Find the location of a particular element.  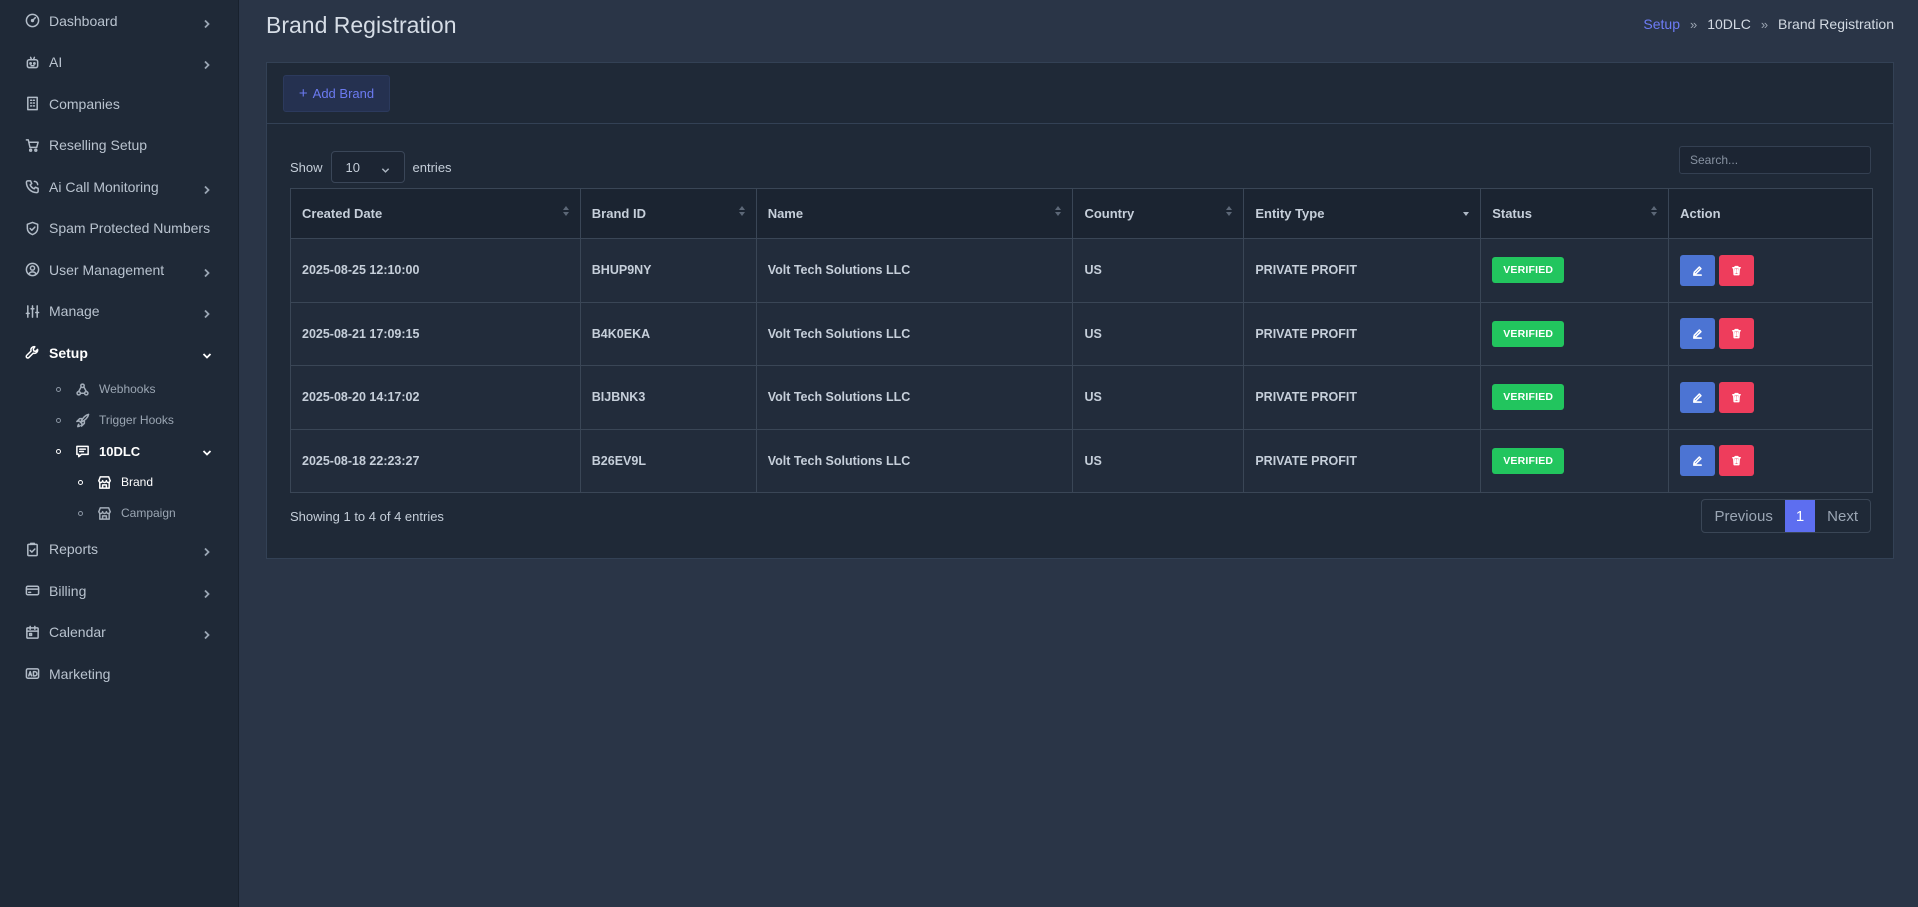

sidebar-subitem-10dlc: 10DLC is located at coordinates (119, 451).